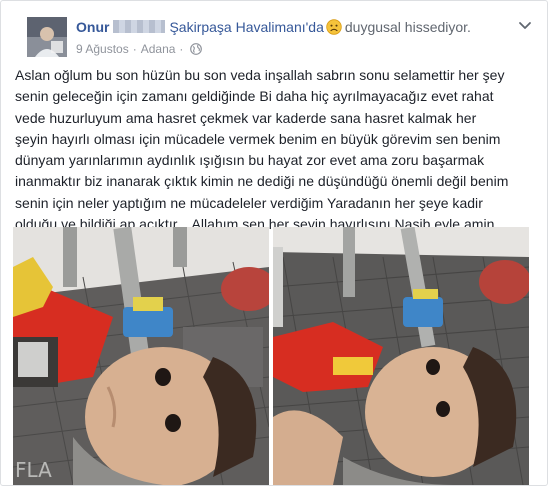 The height and width of the screenshot is (486, 548). I want to click on post-meta: 9 Ağustos · Adana ·, so click(291, 50).